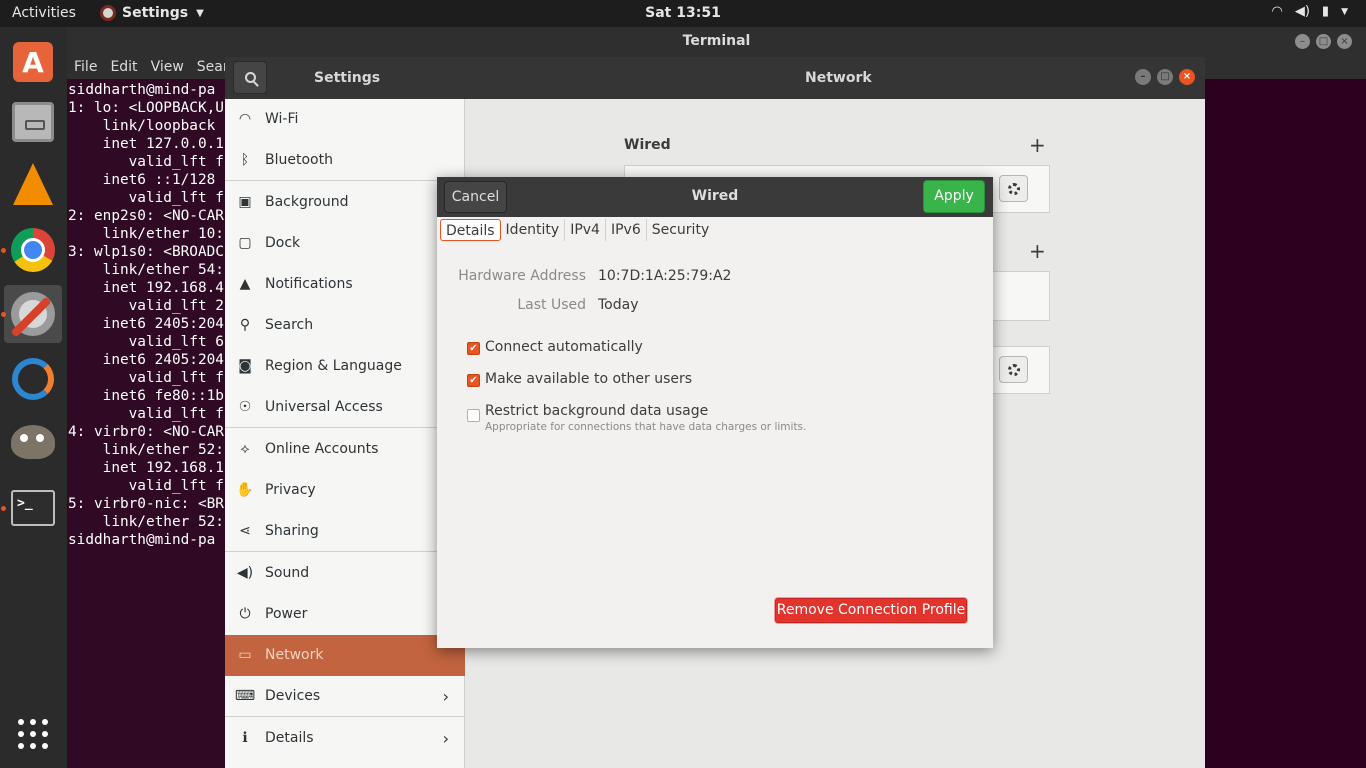 Image resolution: width=1366 pixels, height=768 pixels. What do you see at coordinates (33, 122) in the screenshot?
I see `dock-files` at bounding box center [33, 122].